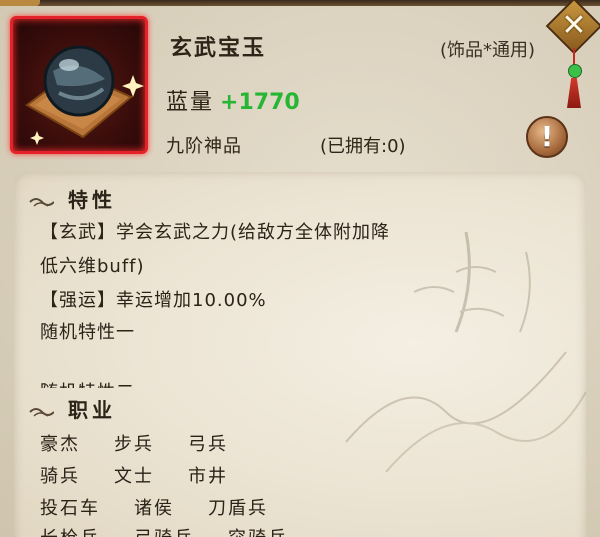 Image resolution: width=600 pixels, height=537 pixels. I want to click on job-row: 骑兵 文士 市井, so click(151, 475).